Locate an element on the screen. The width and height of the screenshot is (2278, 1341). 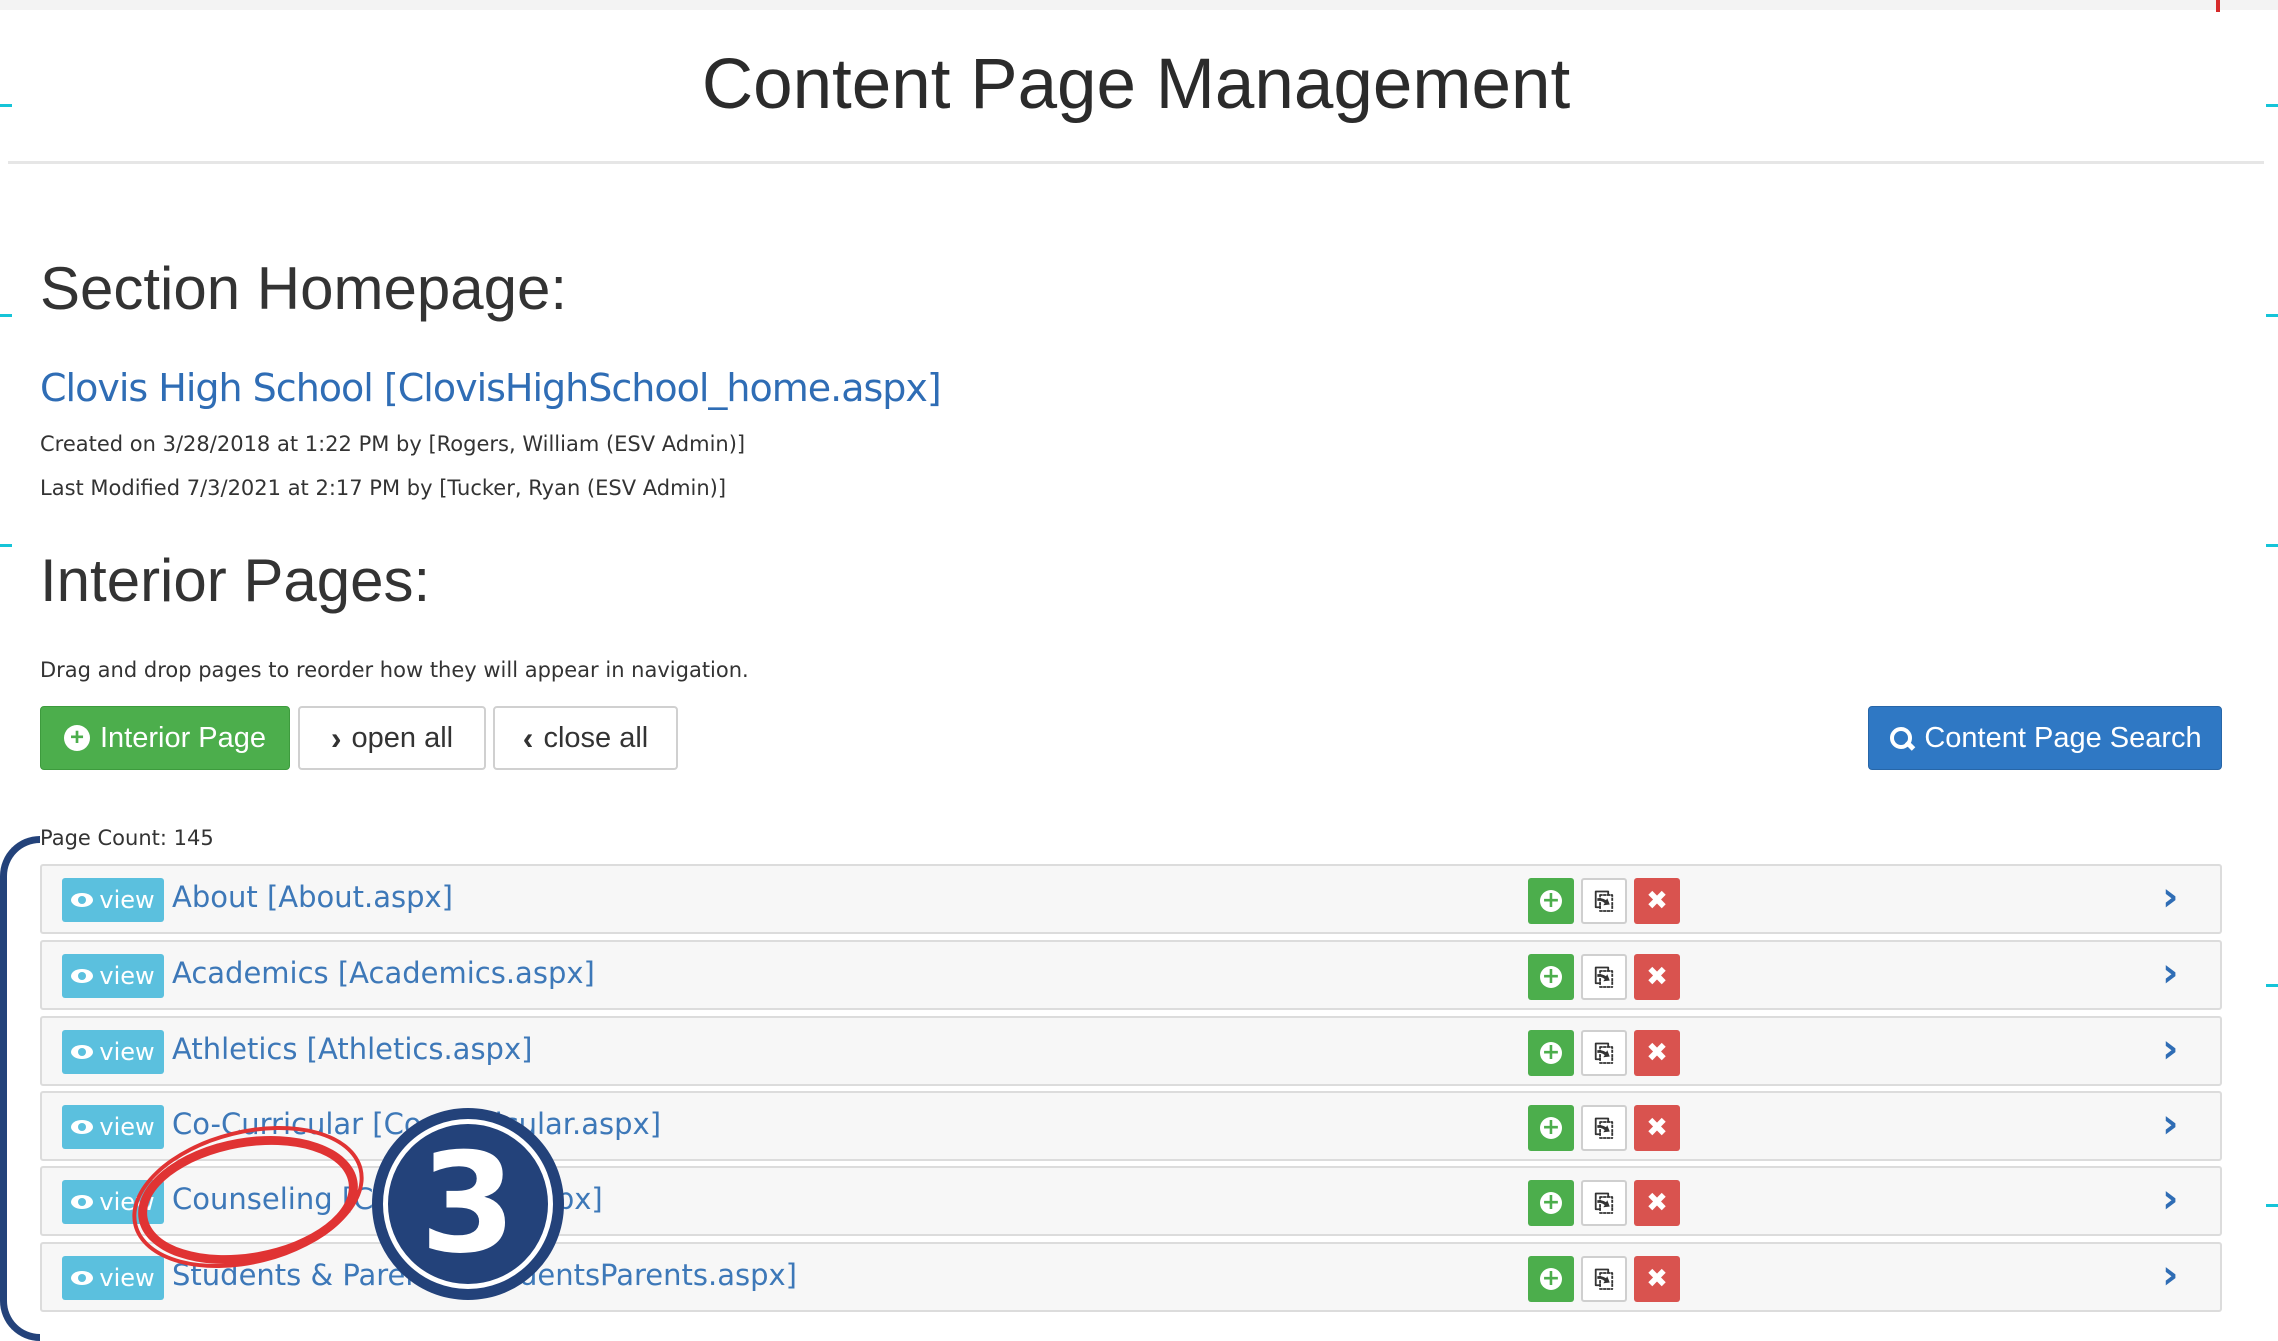
annotation-bracket is located at coordinates (20, 1088).